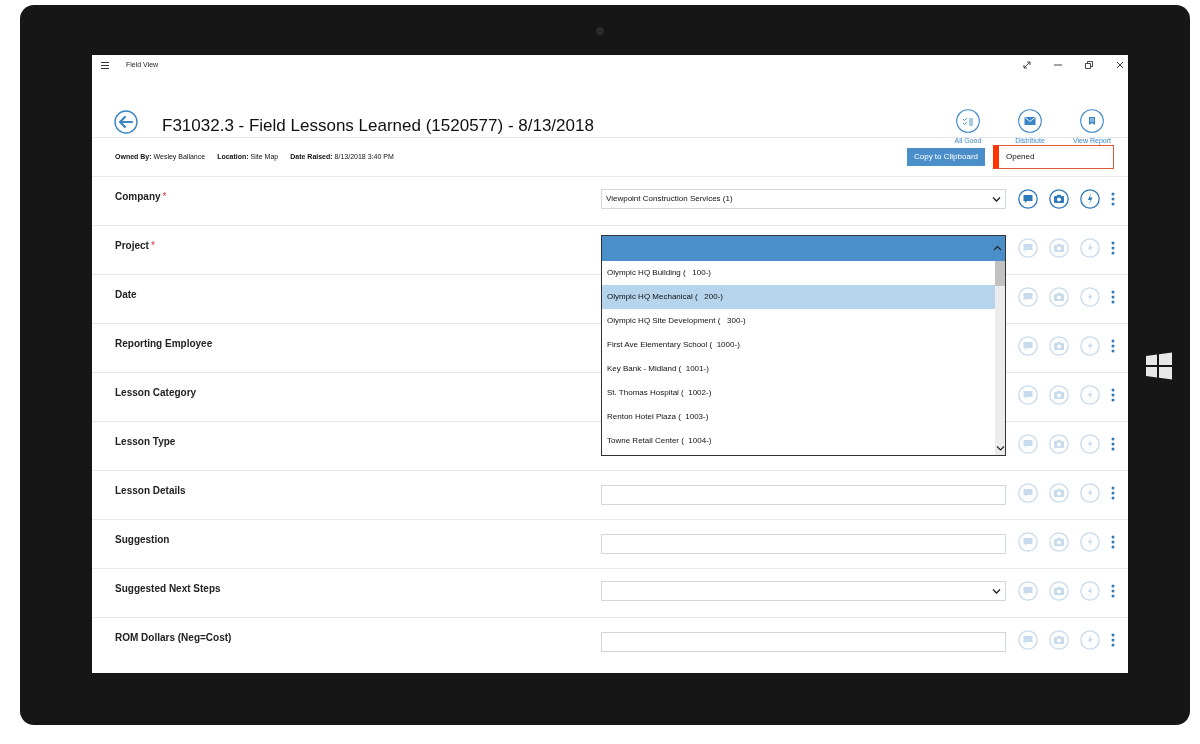  Describe the element at coordinates (1027, 65) in the screenshot. I see `expand-icon` at that location.